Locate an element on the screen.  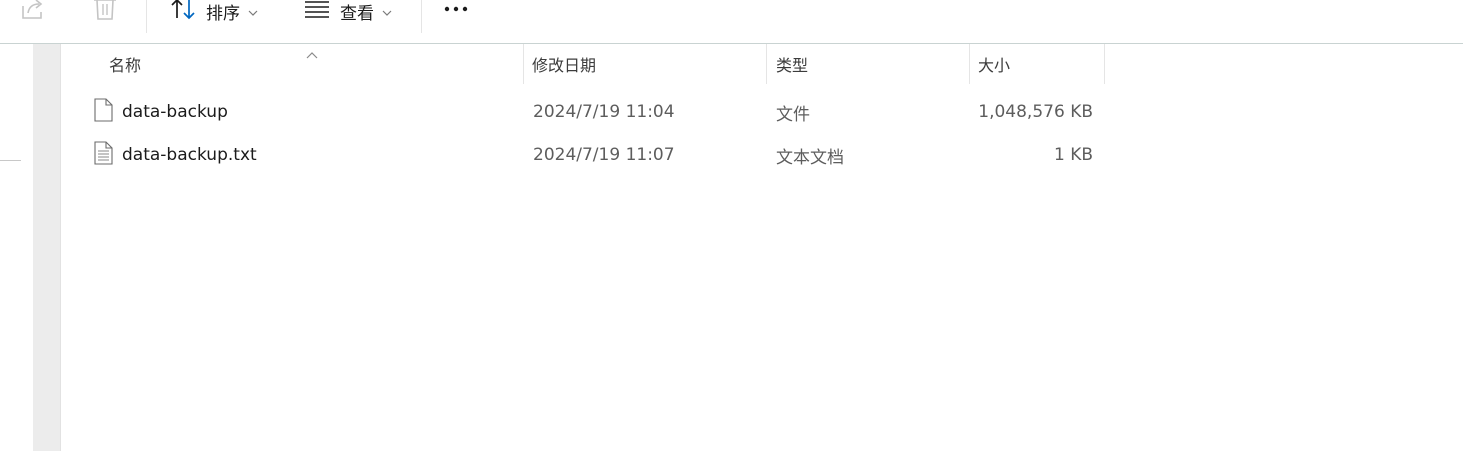
file-type-cell: 文件 is located at coordinates (793, 114).